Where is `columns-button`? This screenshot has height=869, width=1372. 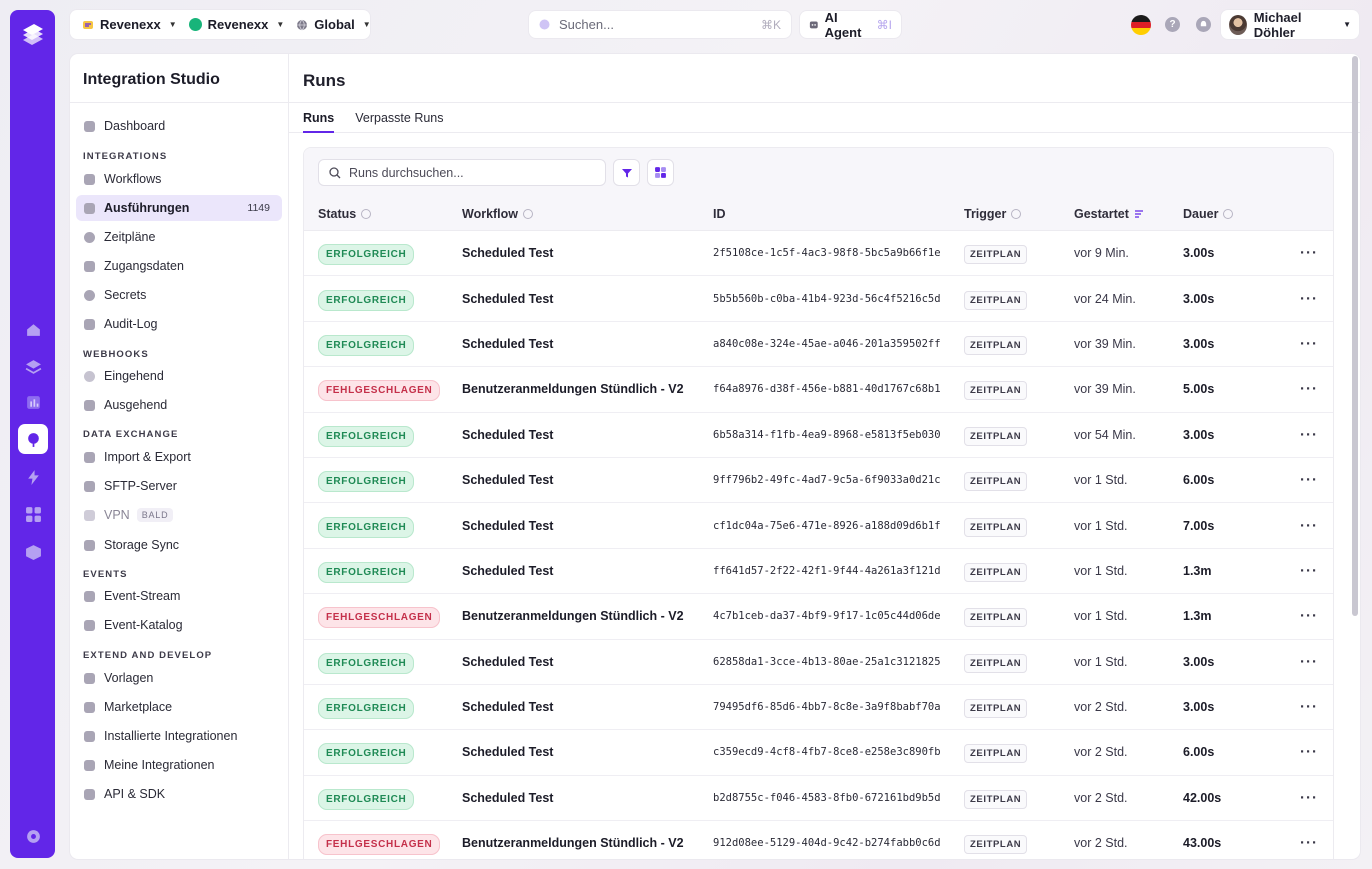
columns-button is located at coordinates (660, 172).